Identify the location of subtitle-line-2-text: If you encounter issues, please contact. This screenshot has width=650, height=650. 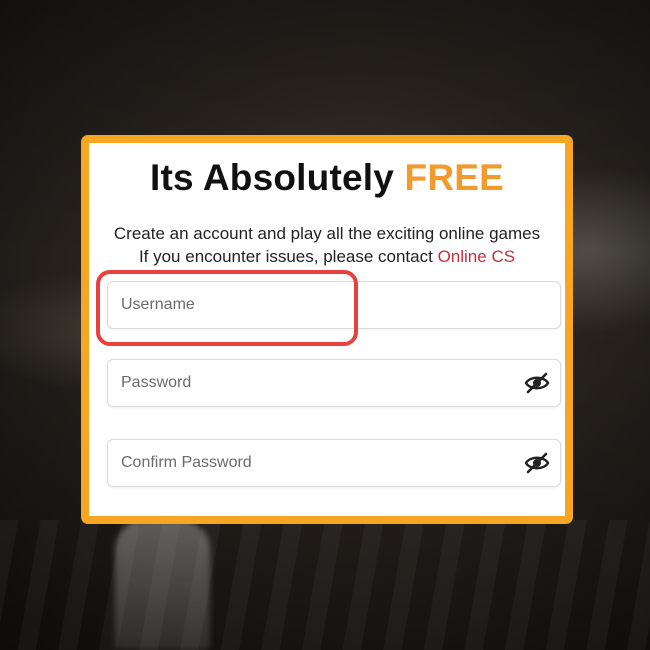
(285, 256).